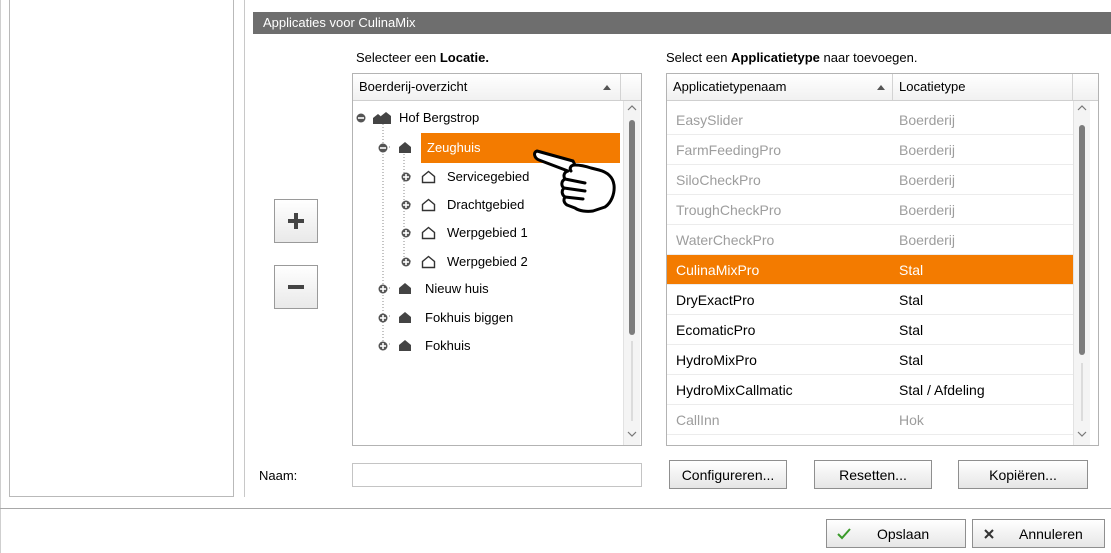  I want to click on tree-node-nieuw-huis: Nieuw huis, so click(488, 289).